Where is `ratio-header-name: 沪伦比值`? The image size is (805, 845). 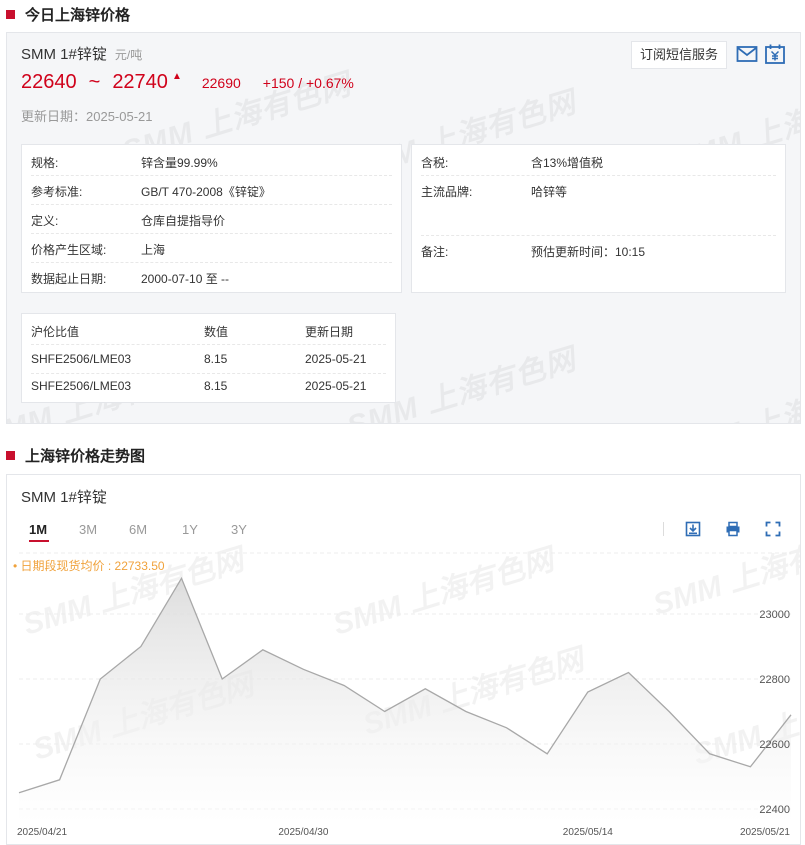 ratio-header-name: 沪伦比值 is located at coordinates (55, 332).